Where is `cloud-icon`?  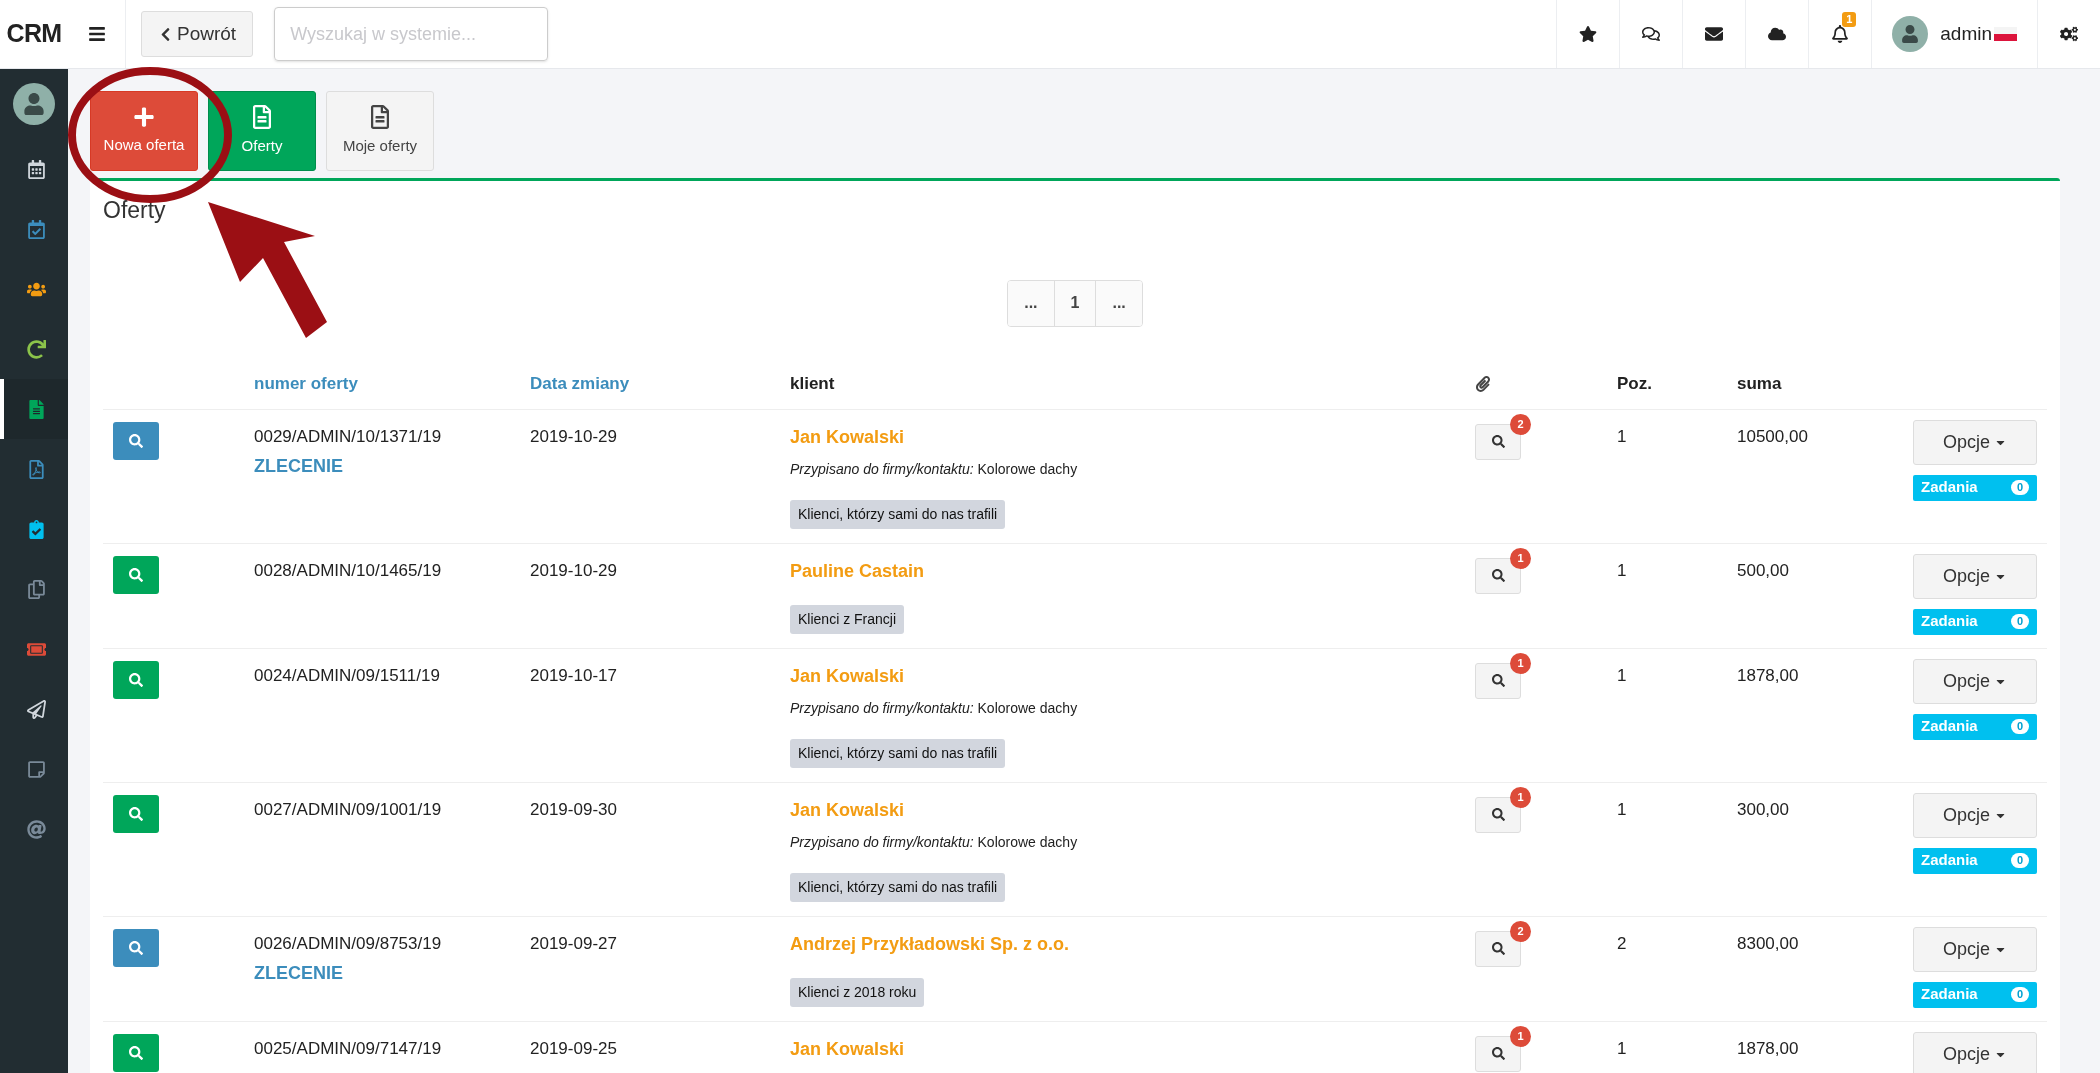
cloud-icon is located at coordinates (1777, 34).